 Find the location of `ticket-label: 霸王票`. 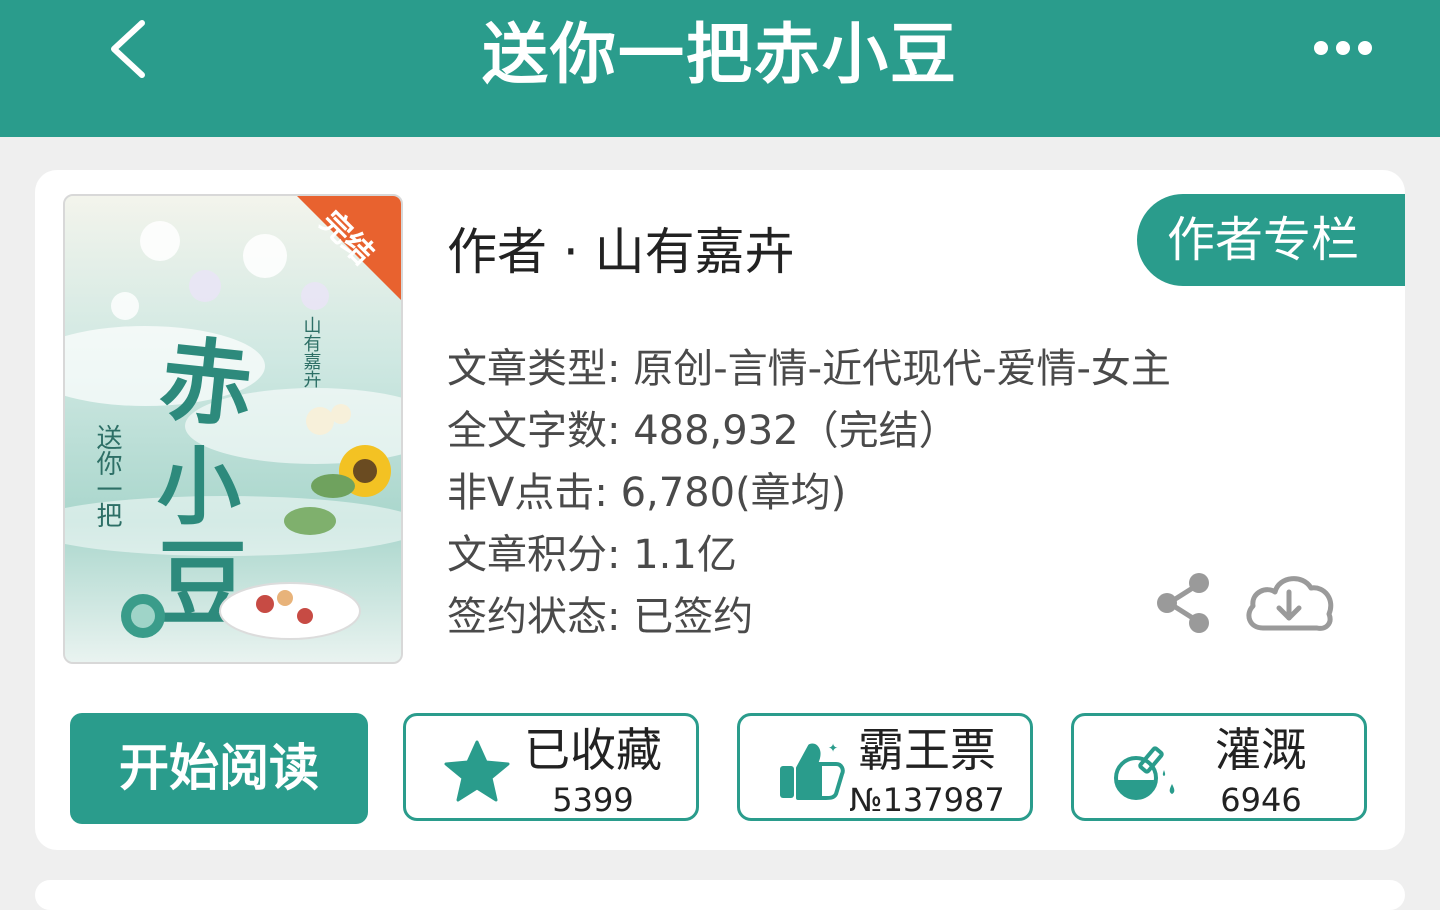

ticket-label: 霸王票 is located at coordinates (927, 750).